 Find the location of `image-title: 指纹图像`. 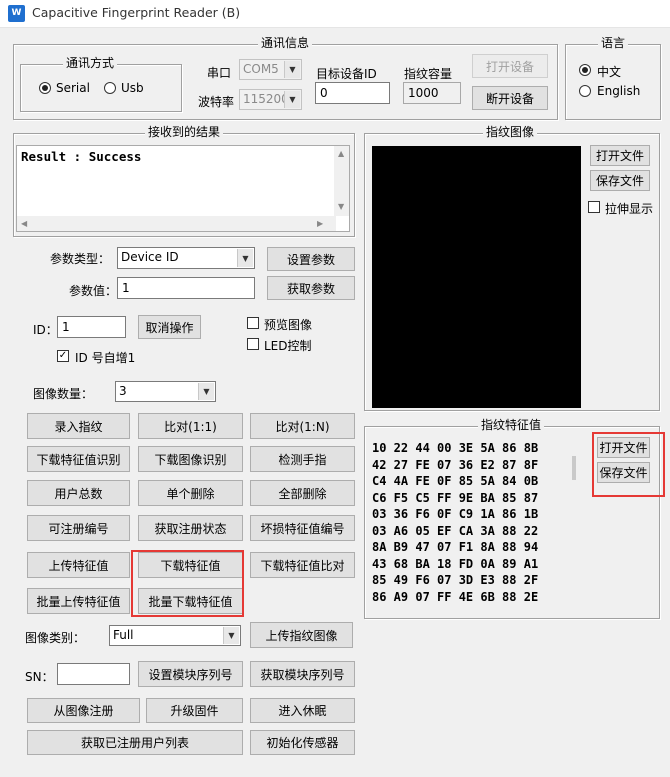

image-title: 指纹图像 is located at coordinates (510, 132).